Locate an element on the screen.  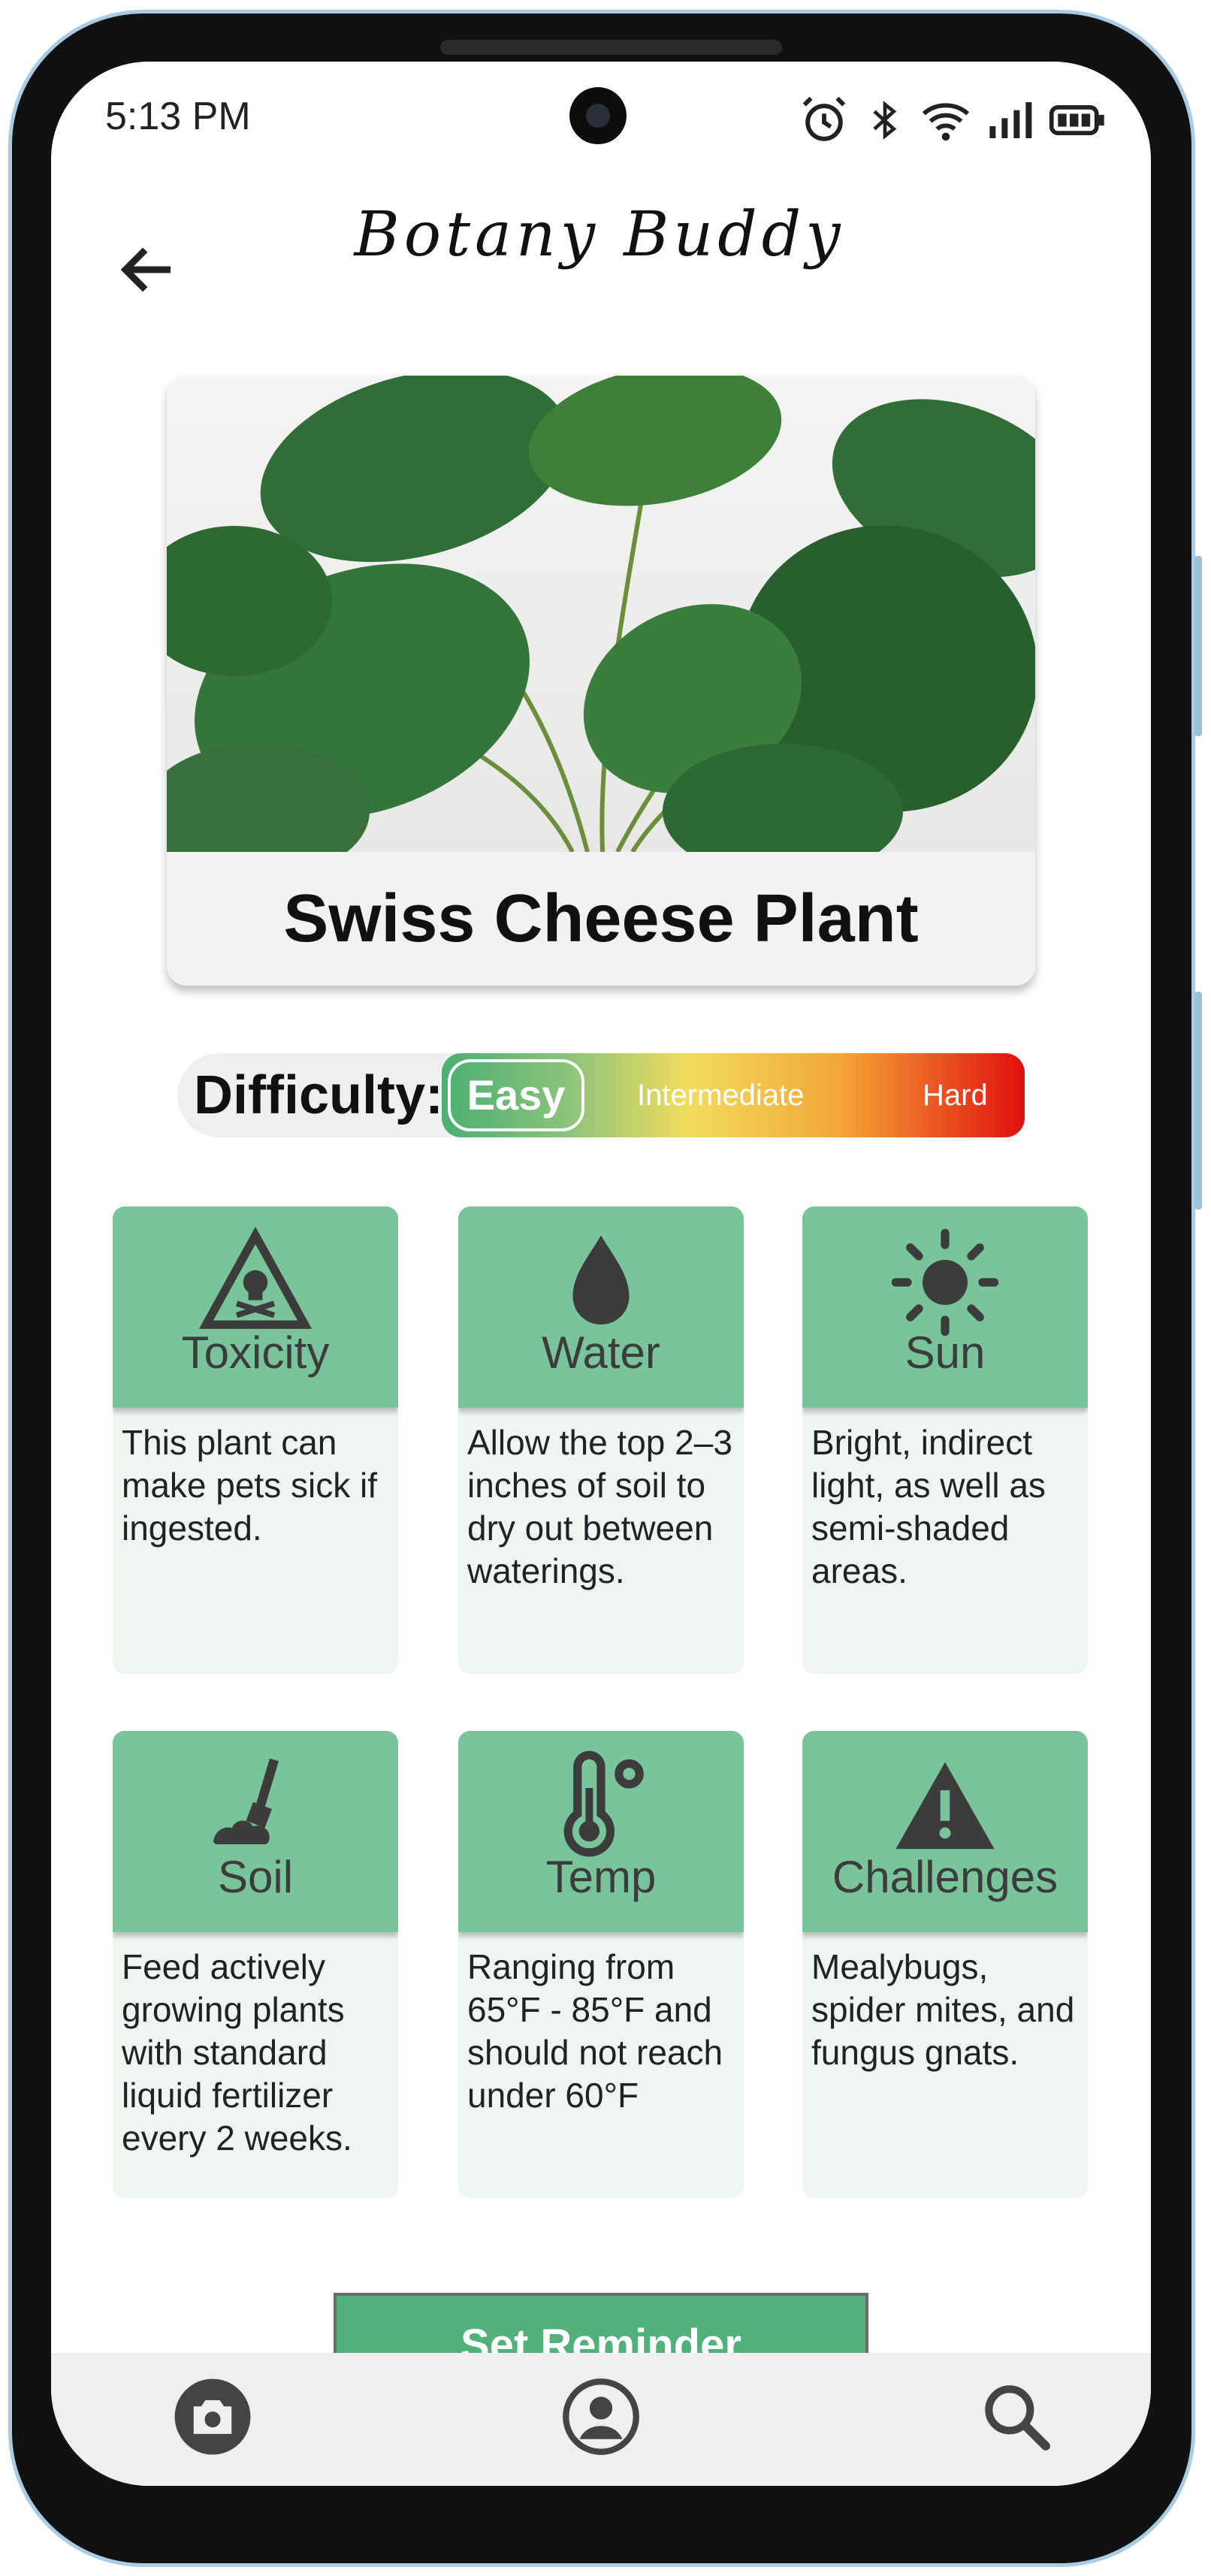
earpiece-speaker is located at coordinates (611, 47).